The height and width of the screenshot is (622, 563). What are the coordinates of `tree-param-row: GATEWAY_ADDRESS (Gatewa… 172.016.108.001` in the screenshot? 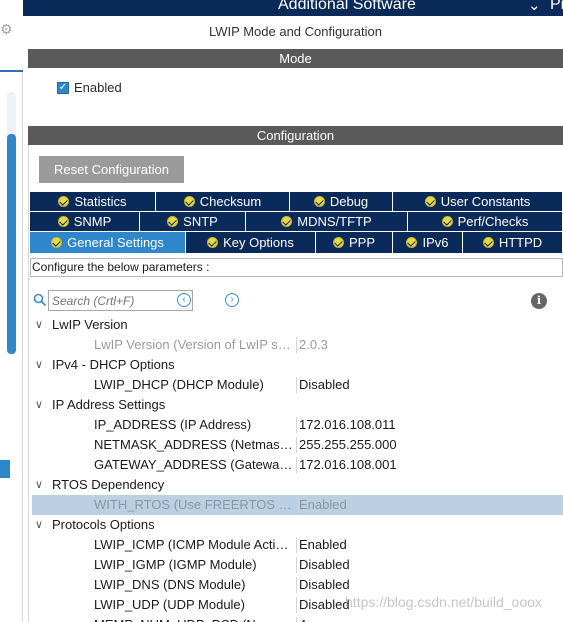 It's located at (296, 465).